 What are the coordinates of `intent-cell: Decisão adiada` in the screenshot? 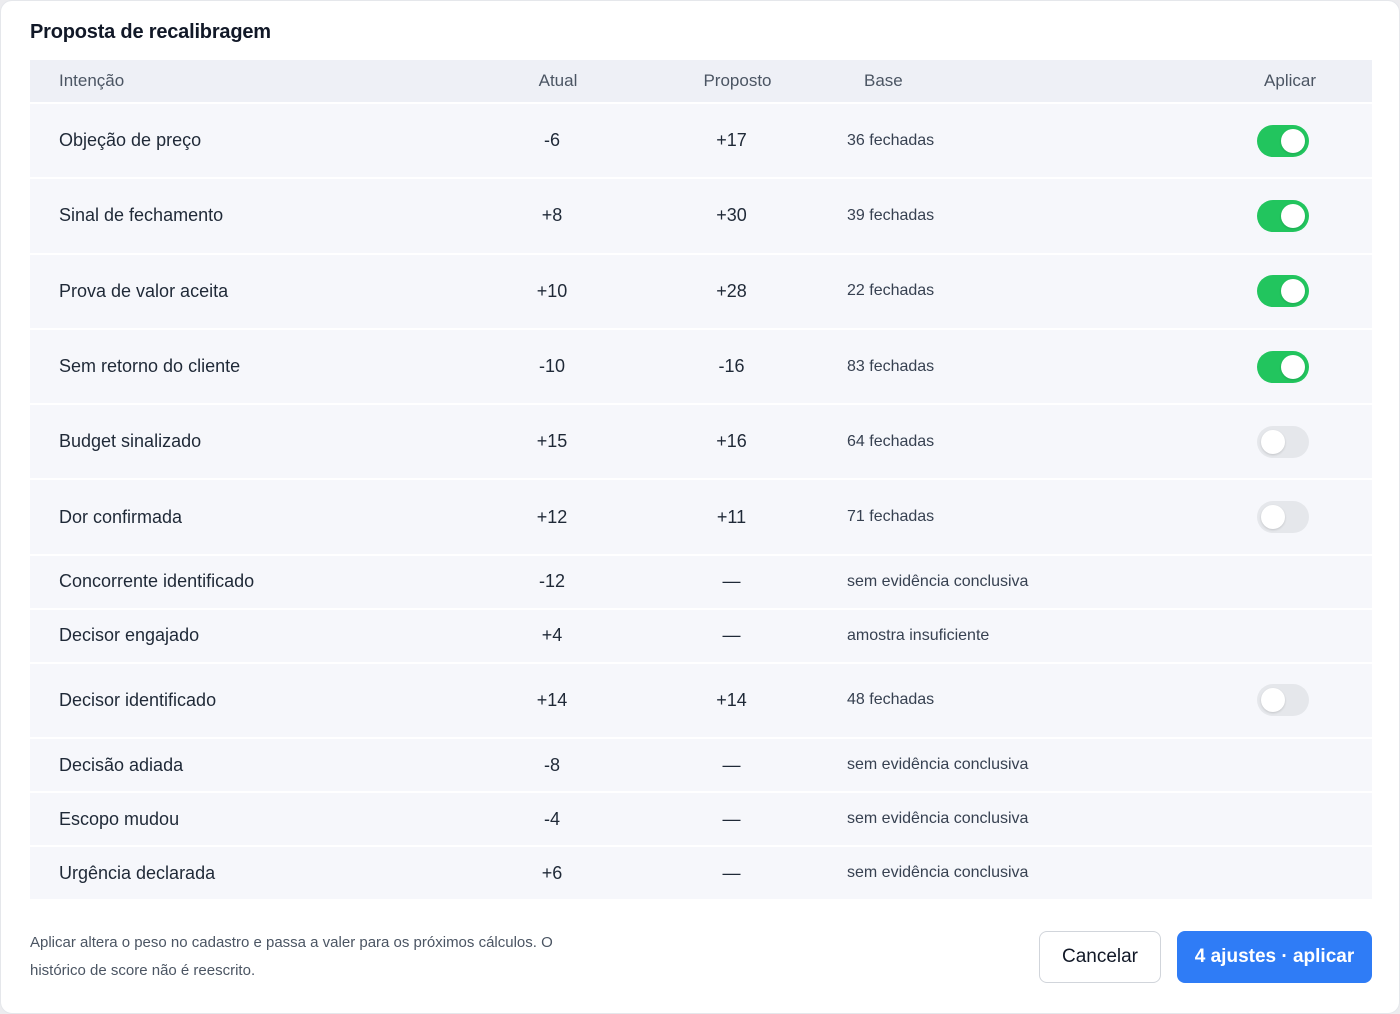 It's located at (121, 764).